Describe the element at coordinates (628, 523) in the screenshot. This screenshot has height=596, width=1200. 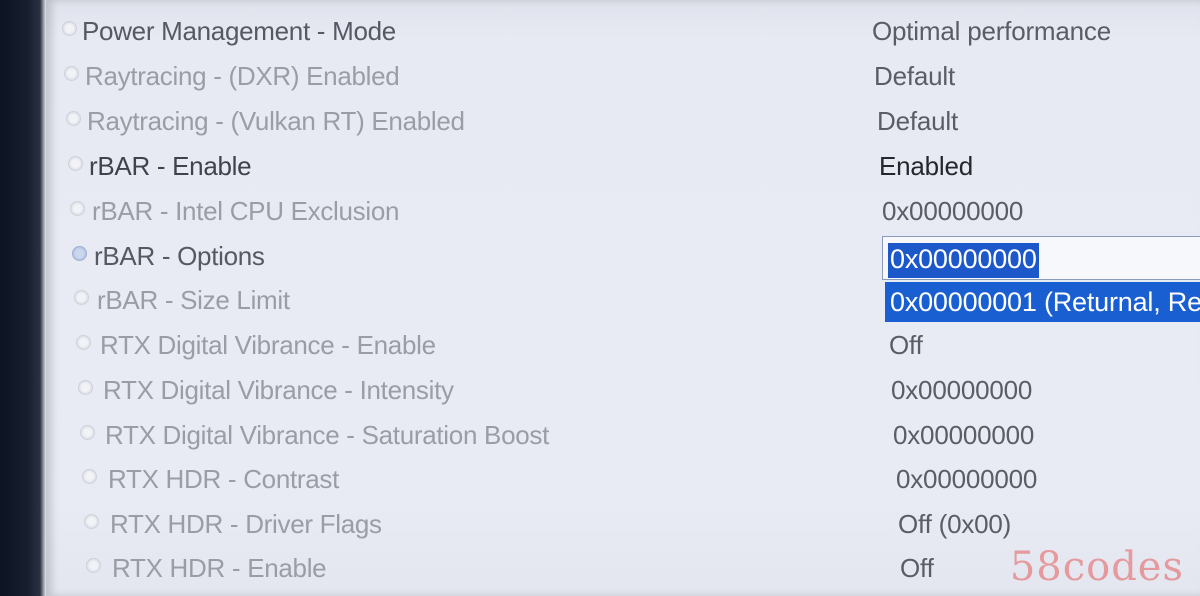
I see `settings-row-rtx-hdr-driver-flags: RTX HDR - Driver Flags Off (0x00)` at that location.